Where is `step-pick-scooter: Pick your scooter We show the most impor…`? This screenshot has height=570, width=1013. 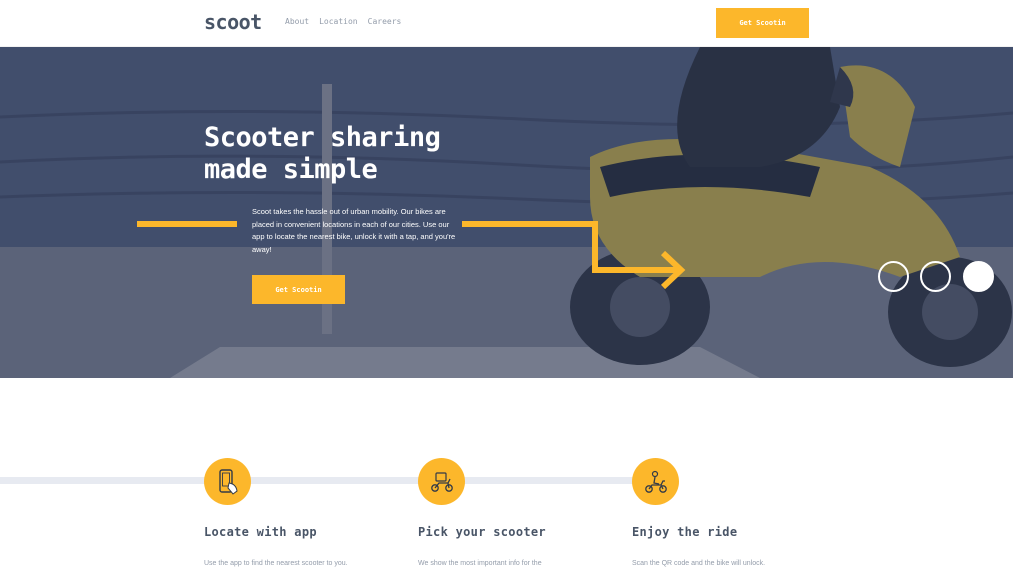
step-pick-scooter: Pick your scooter We show the most impor… is located at coordinates (513, 514).